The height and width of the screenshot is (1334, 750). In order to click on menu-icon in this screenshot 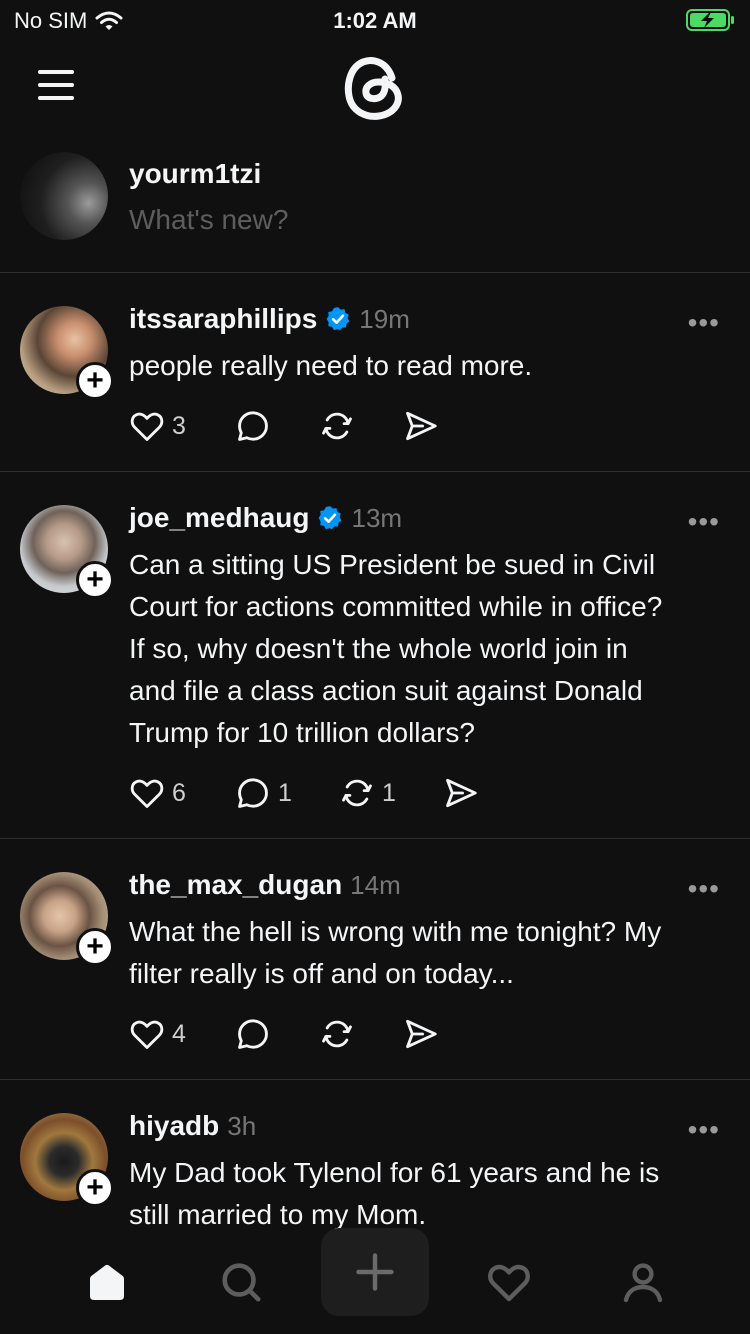, I will do `click(56, 85)`.